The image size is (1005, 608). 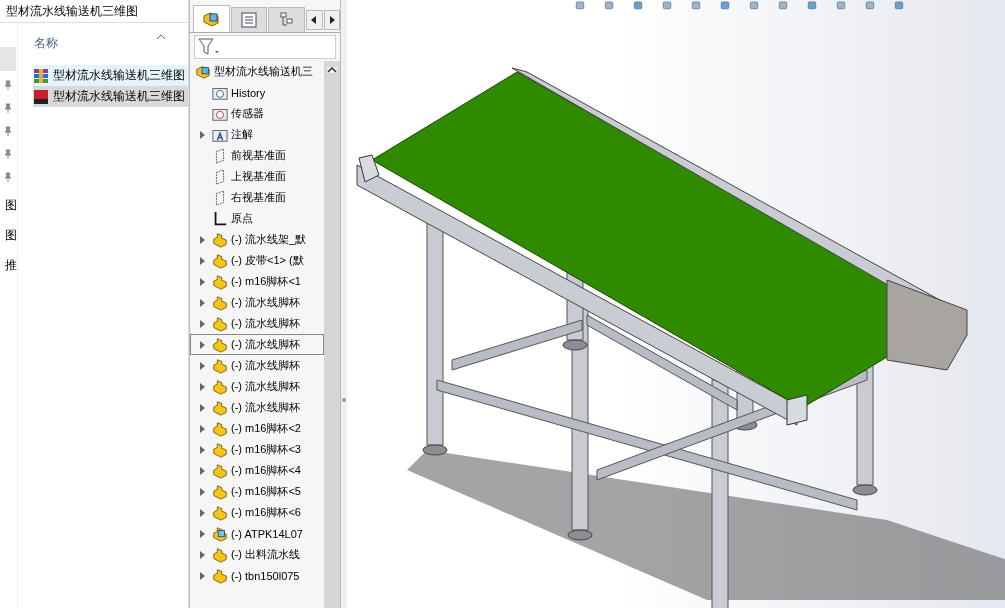 What do you see at coordinates (257, 218) in the screenshot?
I see `tree-item: 原点` at bounding box center [257, 218].